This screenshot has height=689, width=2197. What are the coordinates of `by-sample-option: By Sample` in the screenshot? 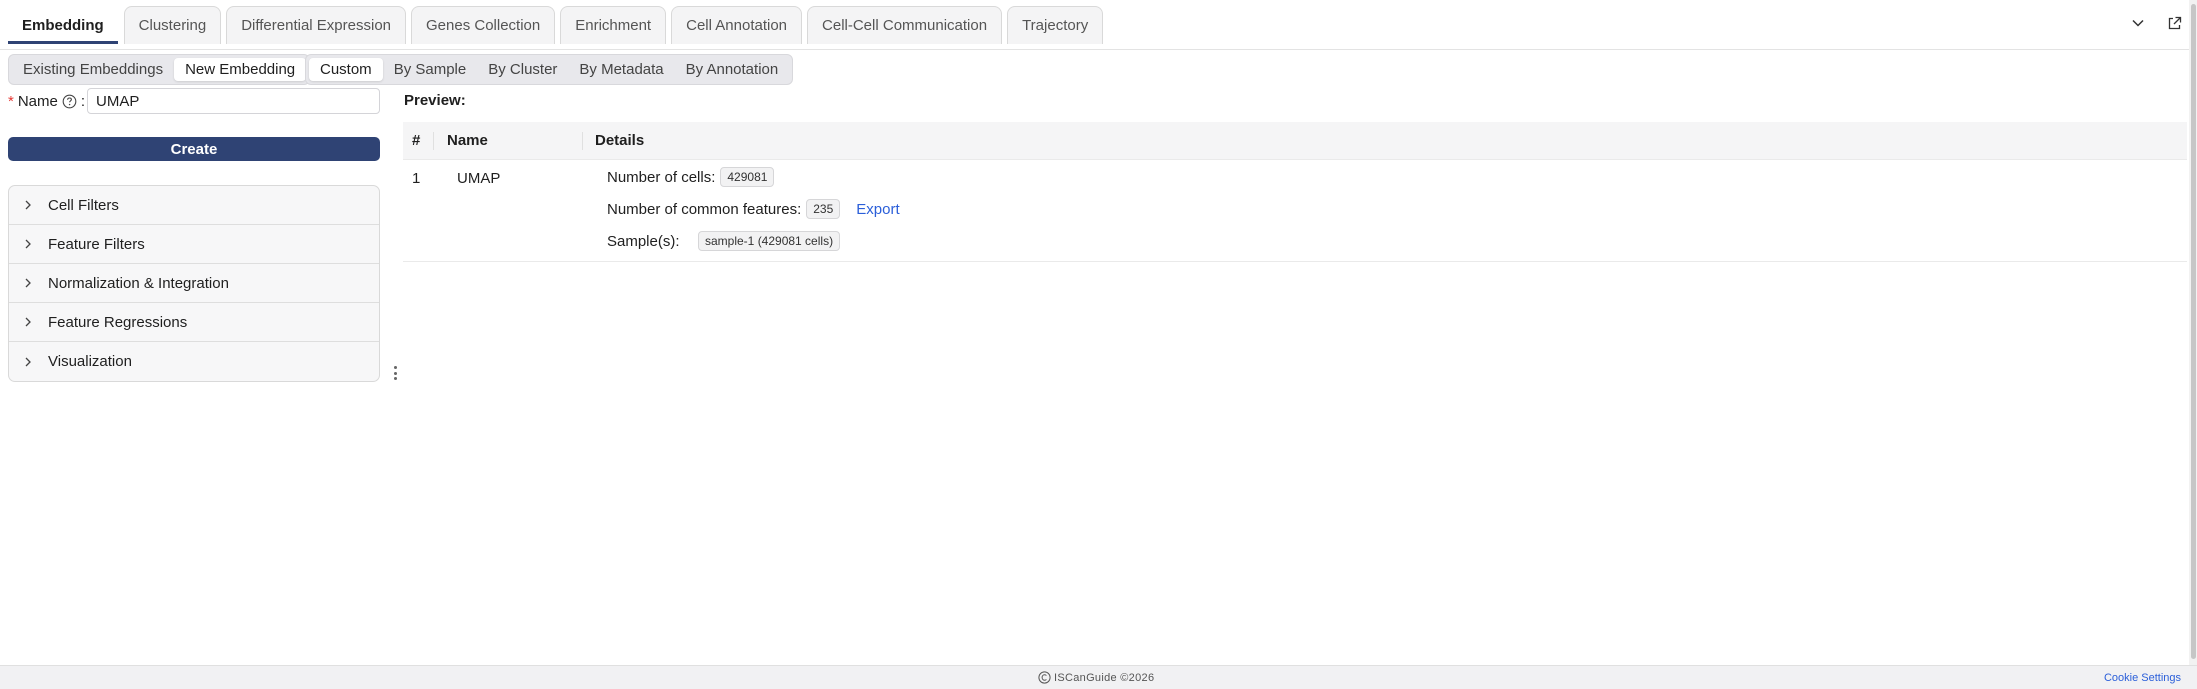 It's located at (430, 69).